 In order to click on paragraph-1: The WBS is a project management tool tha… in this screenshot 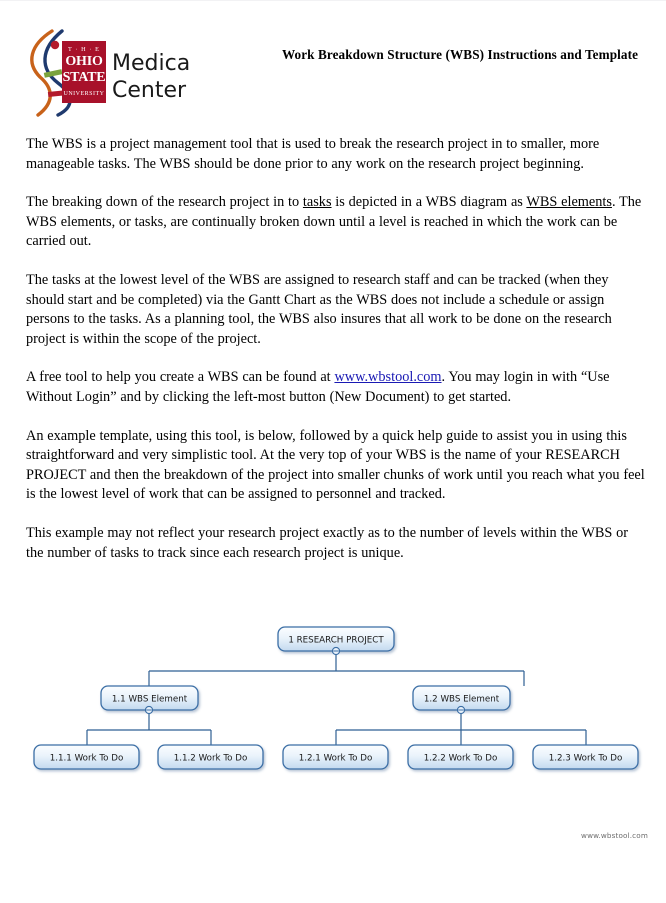, I will do `click(313, 154)`.